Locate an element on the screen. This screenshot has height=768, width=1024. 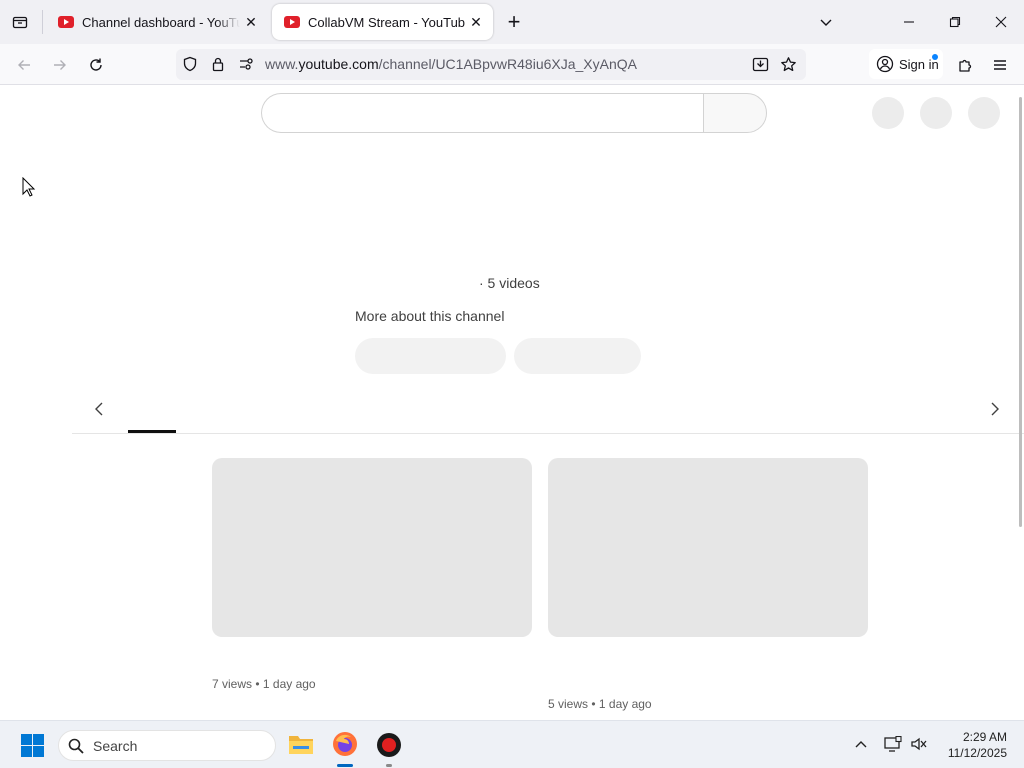
more-about-channel-link: More about this channel is located at coordinates (429, 316).